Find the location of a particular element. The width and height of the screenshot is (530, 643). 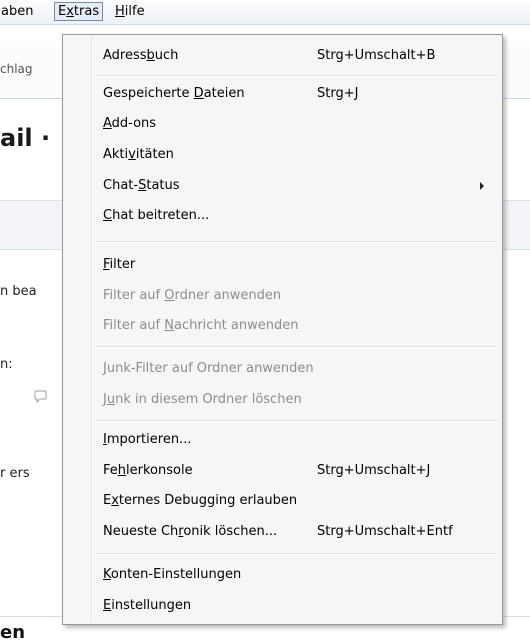

body-text: r ers is located at coordinates (15, 473).